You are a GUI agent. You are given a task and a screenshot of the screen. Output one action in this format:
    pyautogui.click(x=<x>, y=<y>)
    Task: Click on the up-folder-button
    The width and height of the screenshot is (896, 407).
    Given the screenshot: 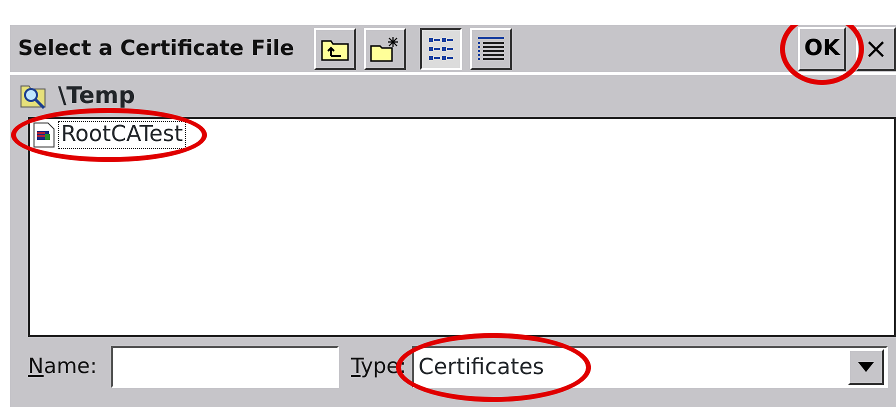 What is the action you would take?
    pyautogui.click(x=335, y=49)
    